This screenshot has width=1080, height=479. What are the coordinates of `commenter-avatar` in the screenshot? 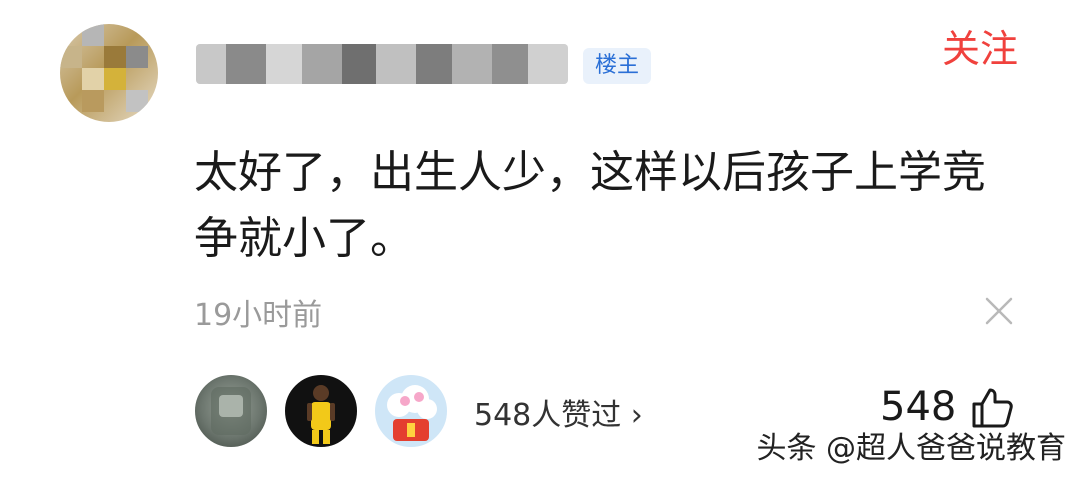 It's located at (109, 73).